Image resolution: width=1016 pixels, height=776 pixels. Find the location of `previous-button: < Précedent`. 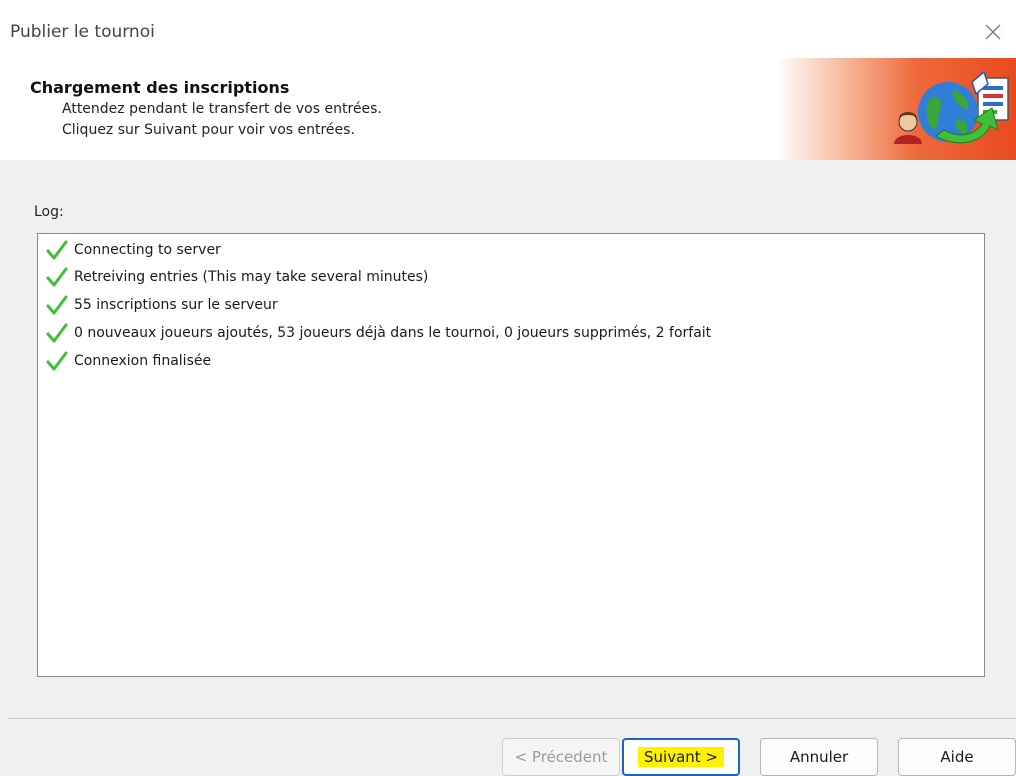

previous-button: < Précedent is located at coordinates (561, 757).